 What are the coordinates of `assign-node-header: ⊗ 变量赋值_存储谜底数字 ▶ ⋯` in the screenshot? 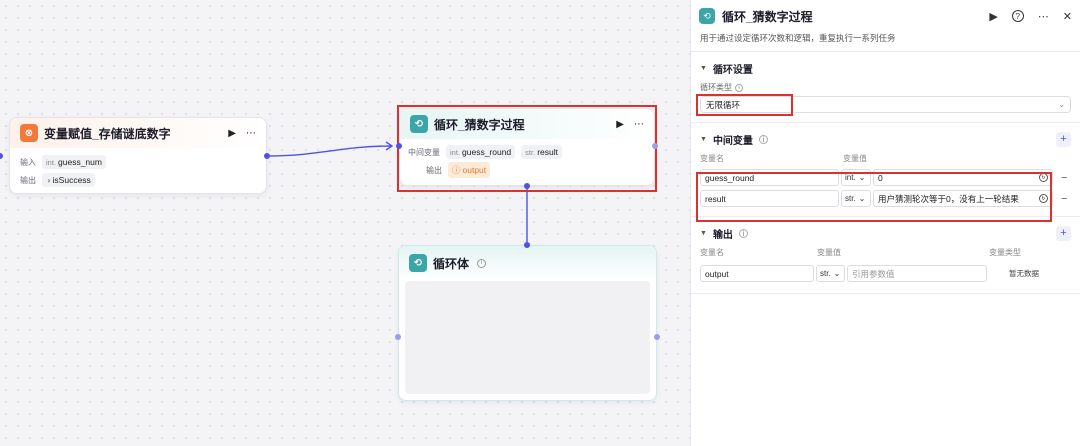 It's located at (138, 133).